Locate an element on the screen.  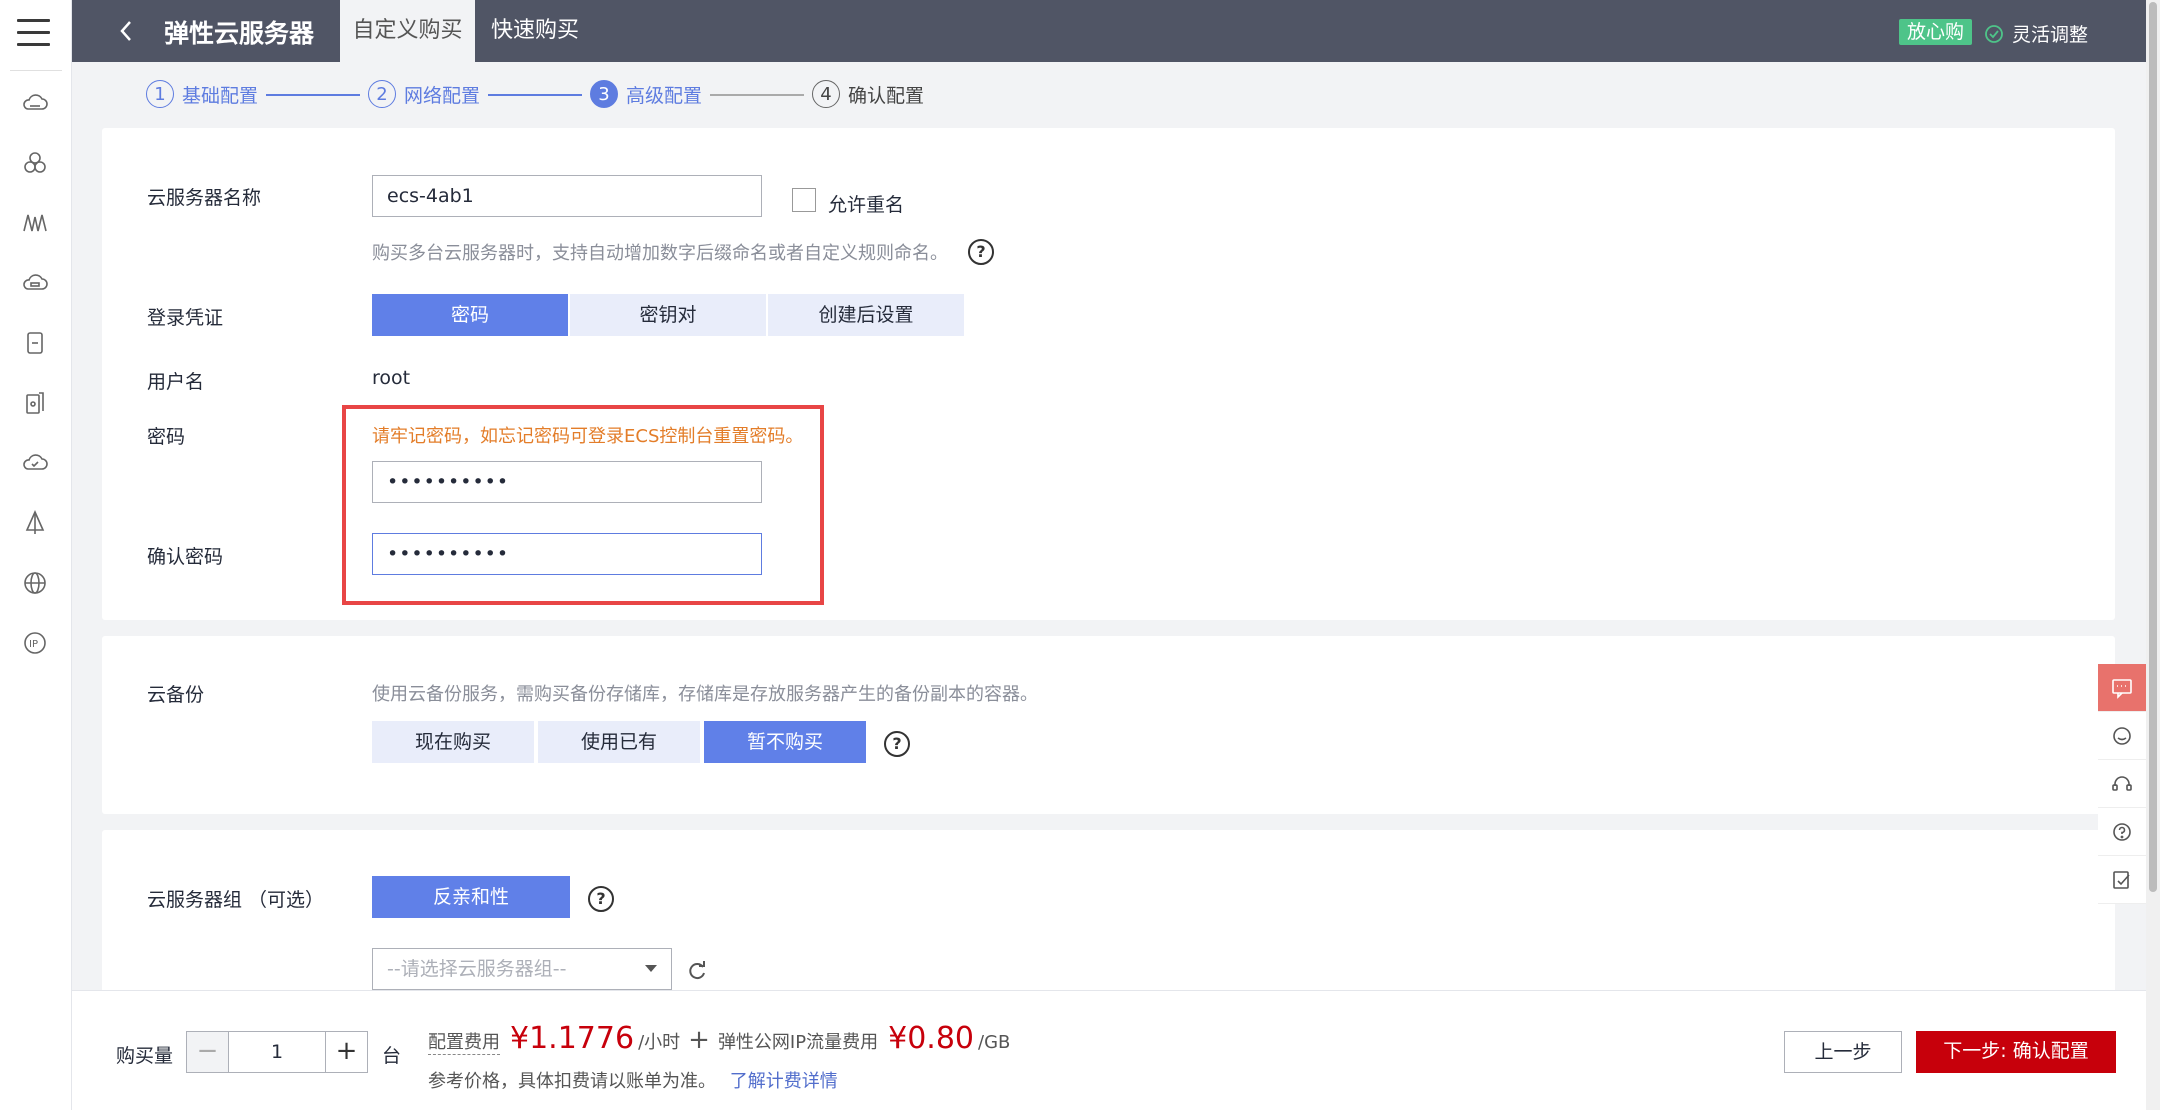
flexible-adjust-link: 灵活调整 is located at coordinates (2036, 33).